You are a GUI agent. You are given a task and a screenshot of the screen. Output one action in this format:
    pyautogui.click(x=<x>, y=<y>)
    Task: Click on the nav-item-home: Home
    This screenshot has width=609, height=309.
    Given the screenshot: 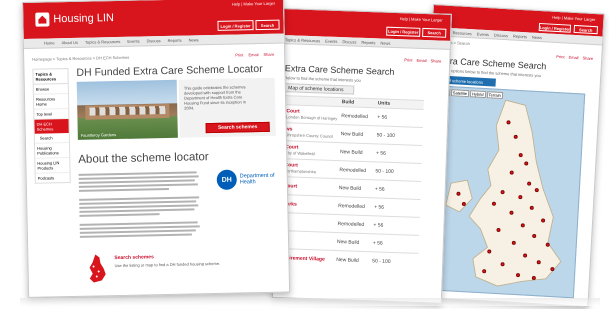 What is the action you would take?
    pyautogui.click(x=49, y=42)
    